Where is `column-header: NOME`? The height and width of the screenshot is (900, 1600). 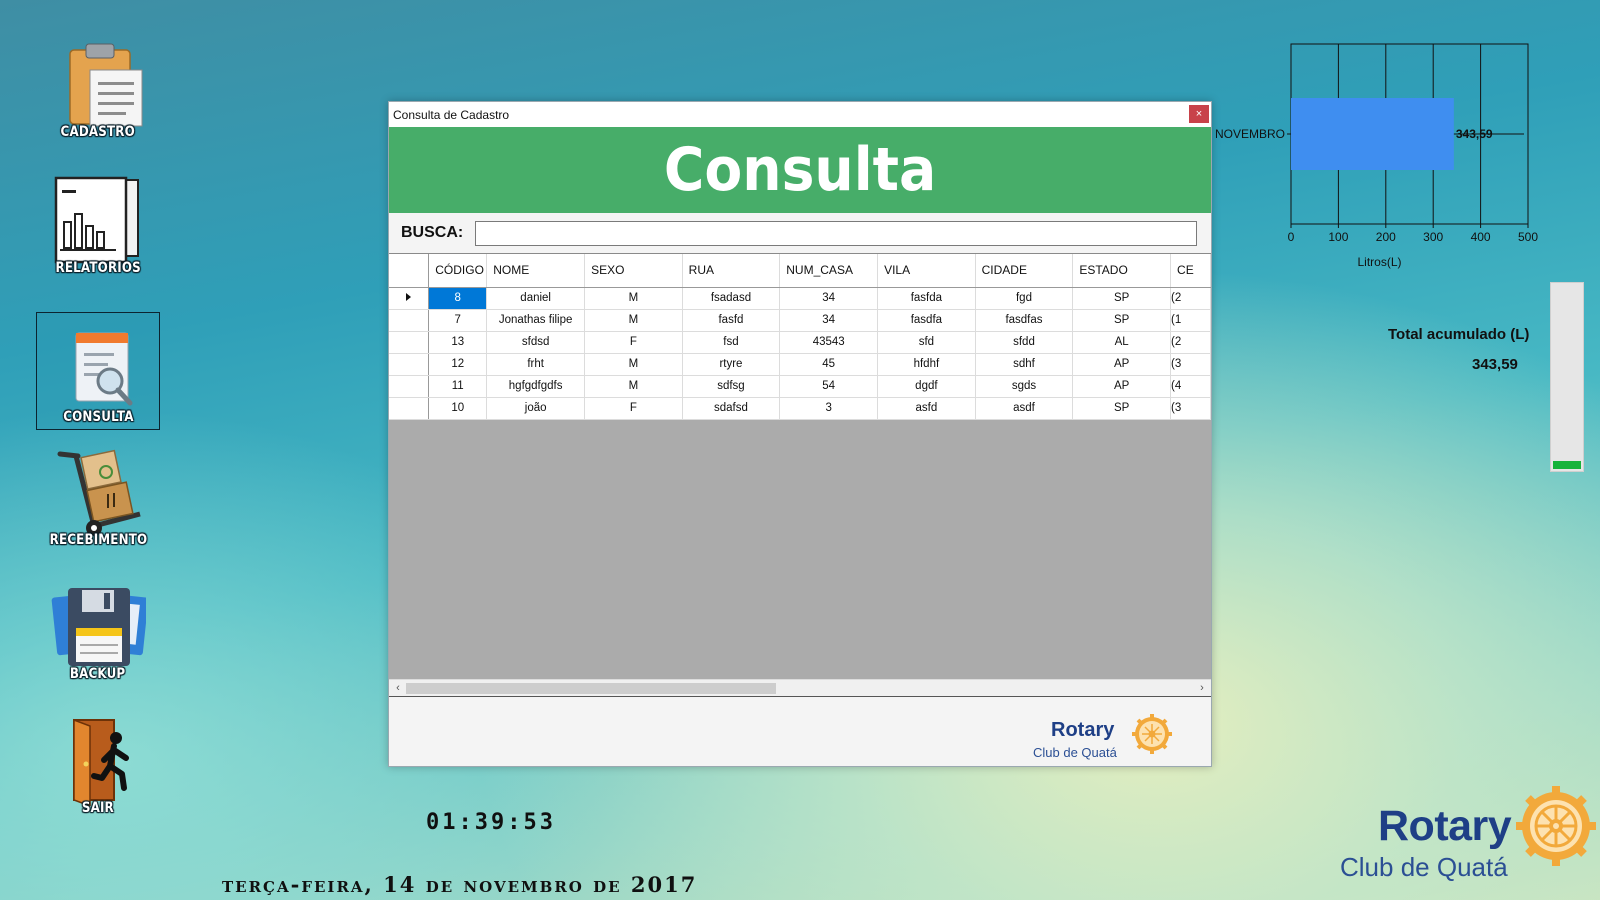 column-header: NOME is located at coordinates (536, 271).